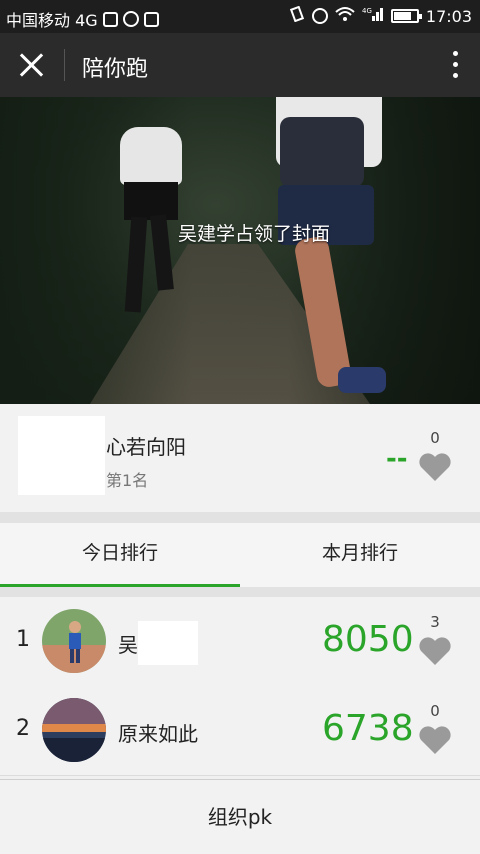 The height and width of the screenshot is (854, 480). Describe the element at coordinates (115, 69) in the screenshot. I see `page-title: 陪你跑` at that location.